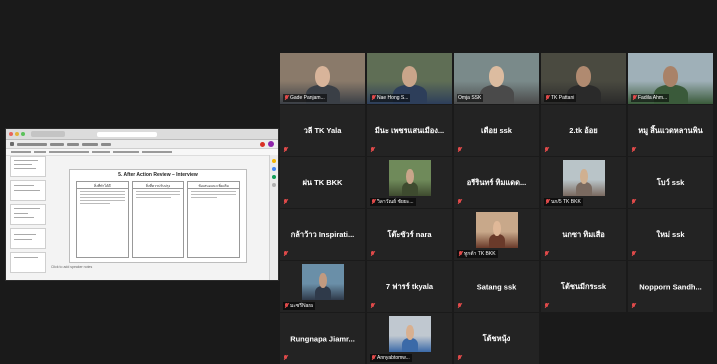 Image resolution: width=717 pixels, height=364 pixels. I want to click on participant-name: 2.tk อ้อย, so click(583, 130).